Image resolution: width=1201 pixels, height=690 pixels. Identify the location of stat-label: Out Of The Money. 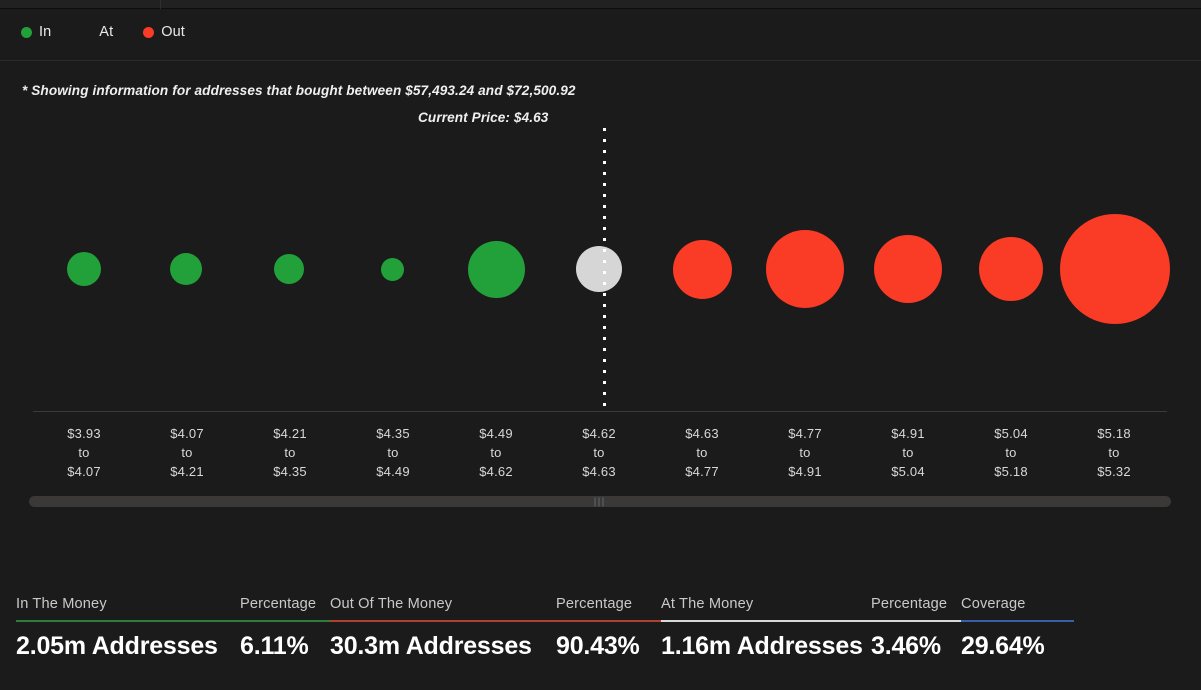
(391, 604).